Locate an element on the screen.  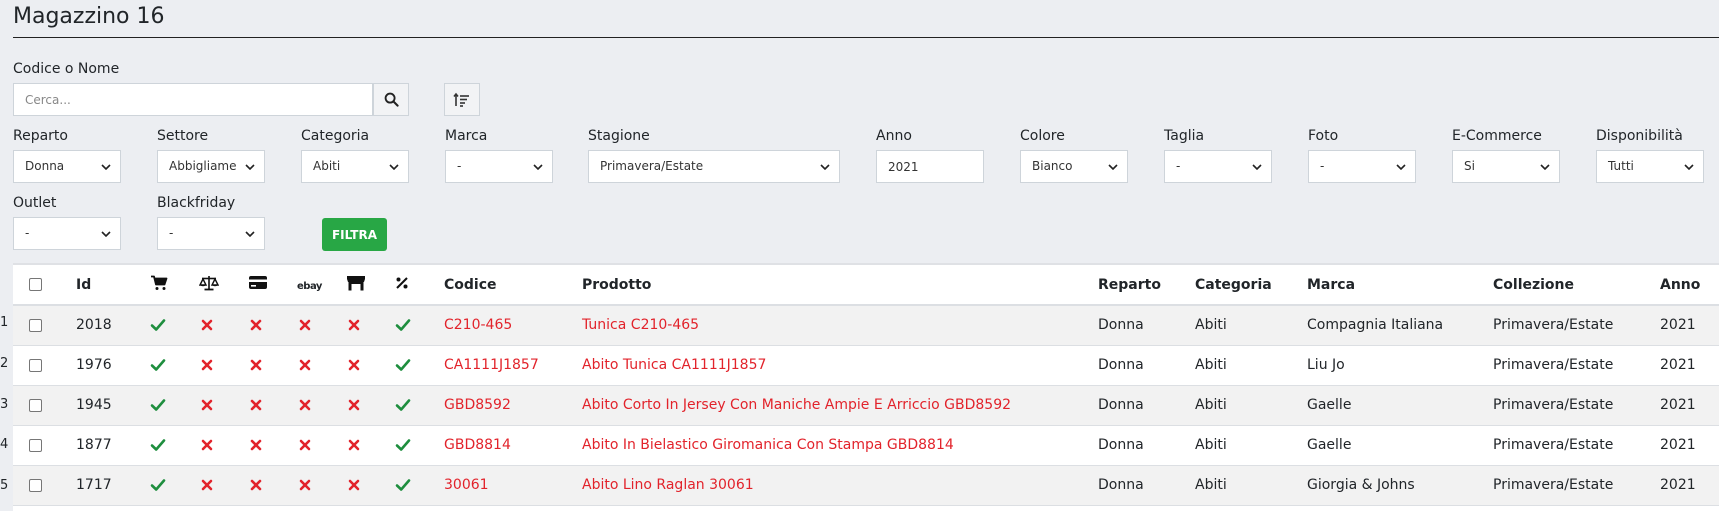
categoria-value: Abiti is located at coordinates (327, 166).